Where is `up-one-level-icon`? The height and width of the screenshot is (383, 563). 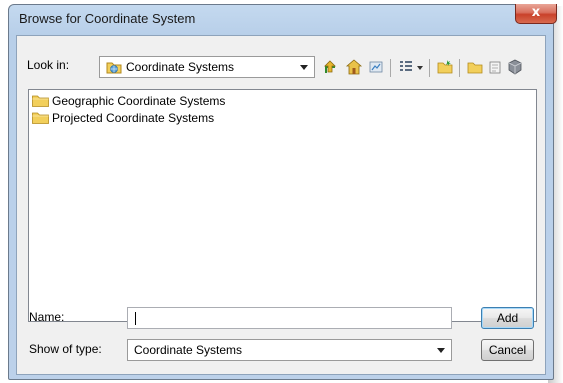 up-one-level-icon is located at coordinates (332, 67).